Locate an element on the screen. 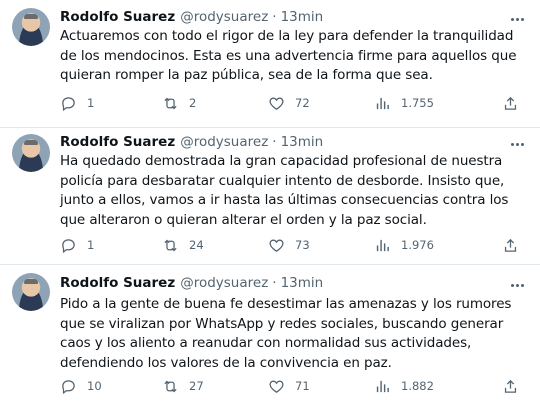 This screenshot has width=540, height=409. views-count: 1.755 is located at coordinates (417, 103).